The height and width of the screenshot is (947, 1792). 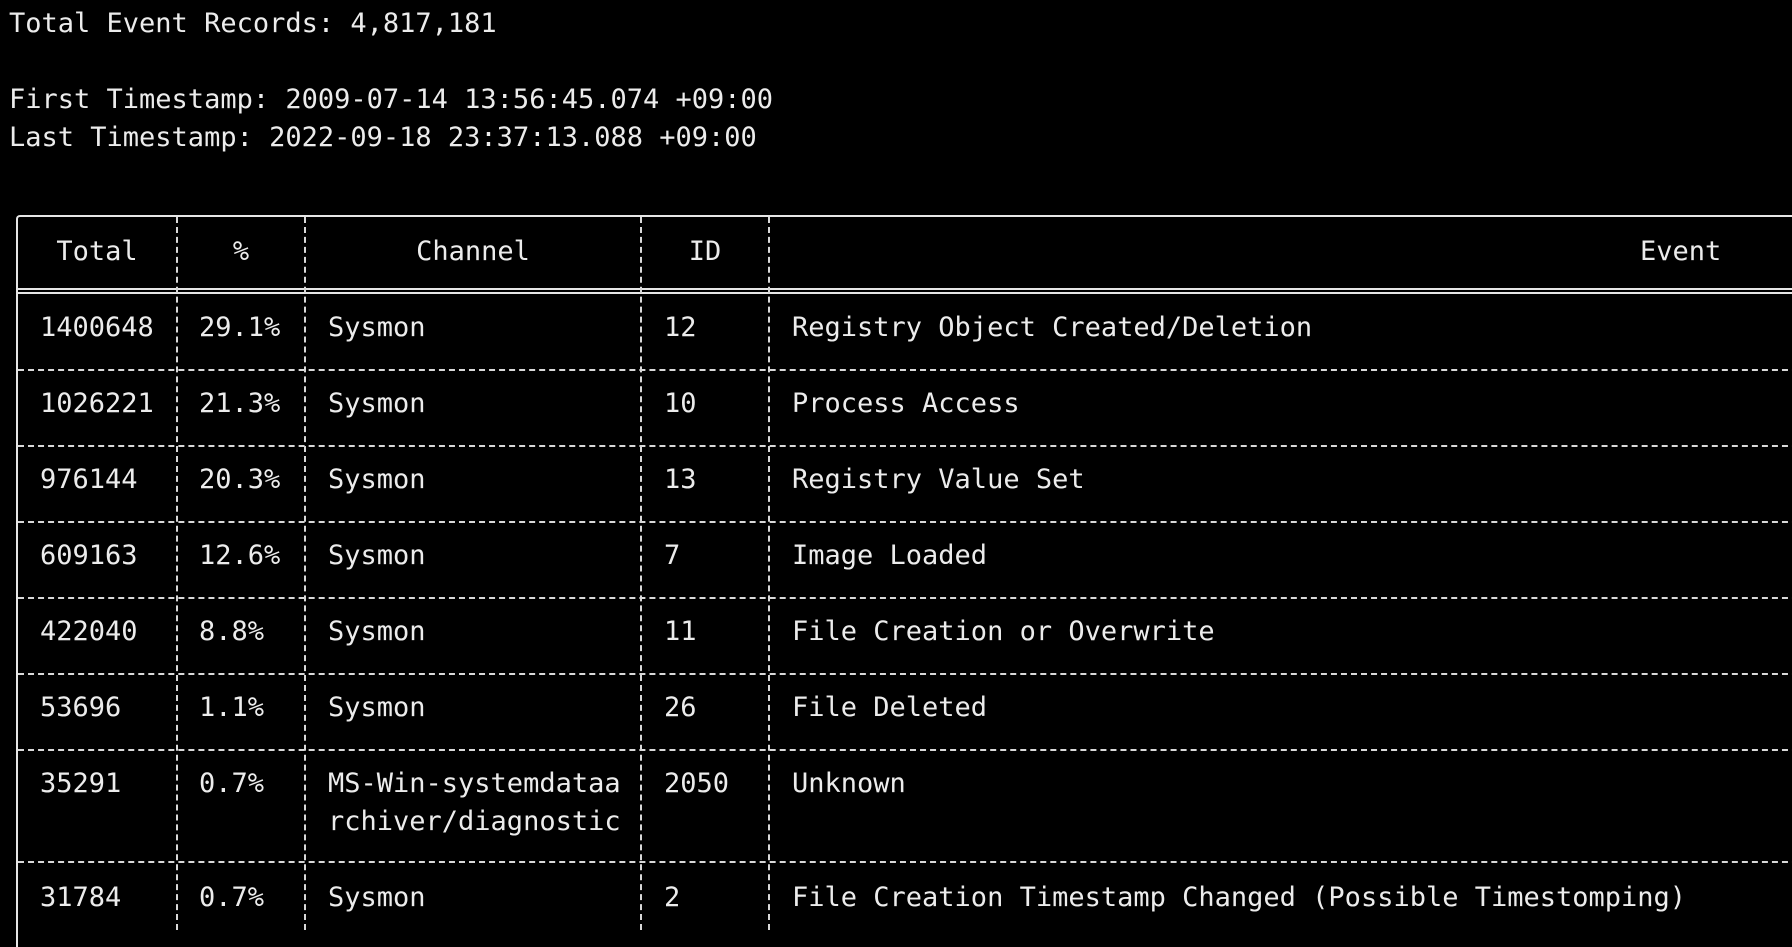 What do you see at coordinates (1003, 631) in the screenshot?
I see `cell-event: File Creation or Overwrite` at bounding box center [1003, 631].